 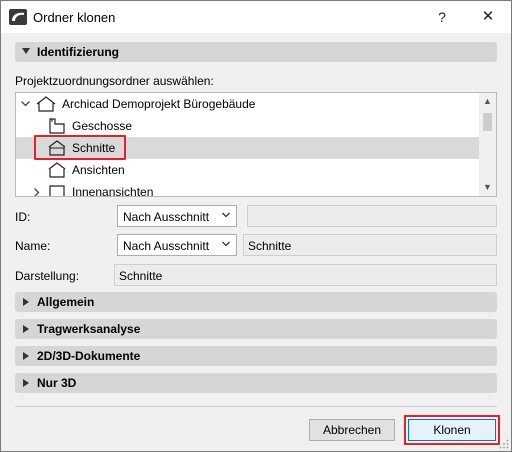 I want to click on id-select: Nach Ausschnitt, so click(x=177, y=216).